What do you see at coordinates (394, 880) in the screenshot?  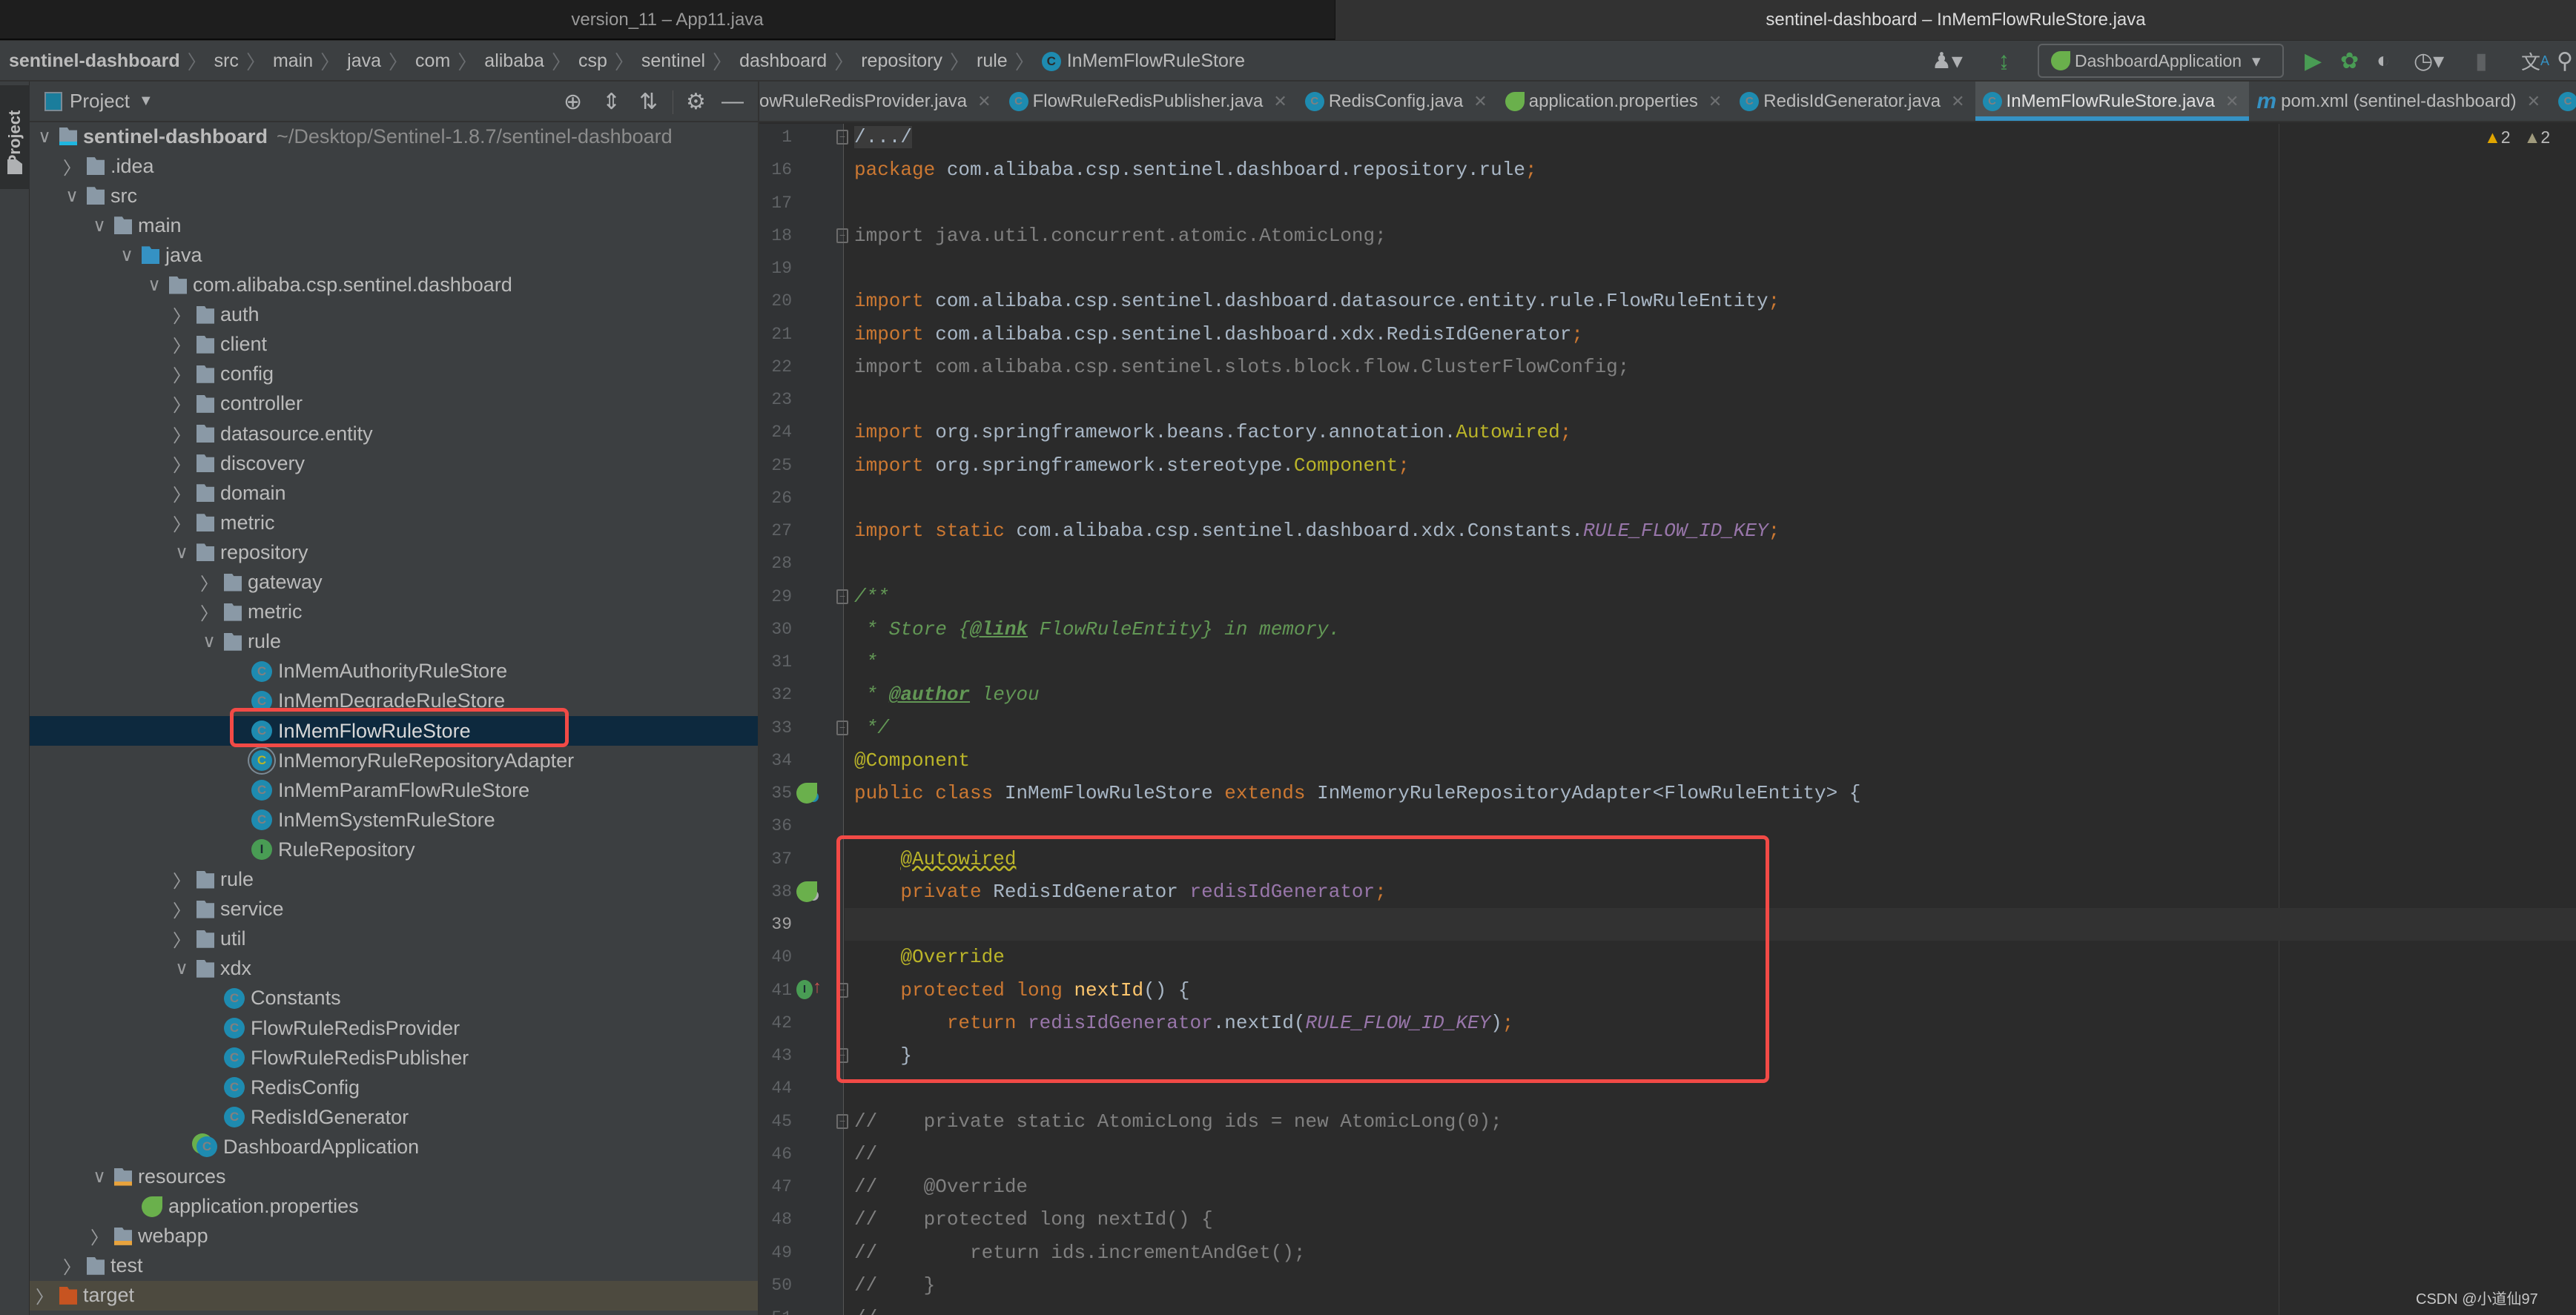 I see `tree-item: 〉 rule` at bounding box center [394, 880].